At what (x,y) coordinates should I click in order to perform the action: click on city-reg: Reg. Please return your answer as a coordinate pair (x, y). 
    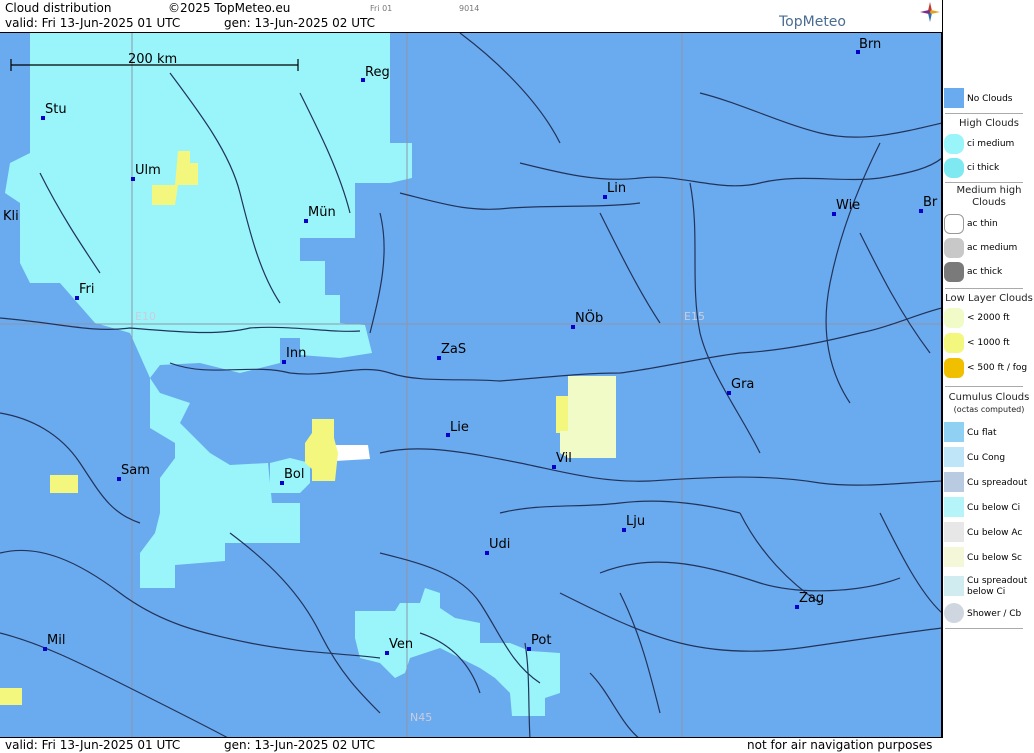
    Looking at the image, I should click on (375, 73).